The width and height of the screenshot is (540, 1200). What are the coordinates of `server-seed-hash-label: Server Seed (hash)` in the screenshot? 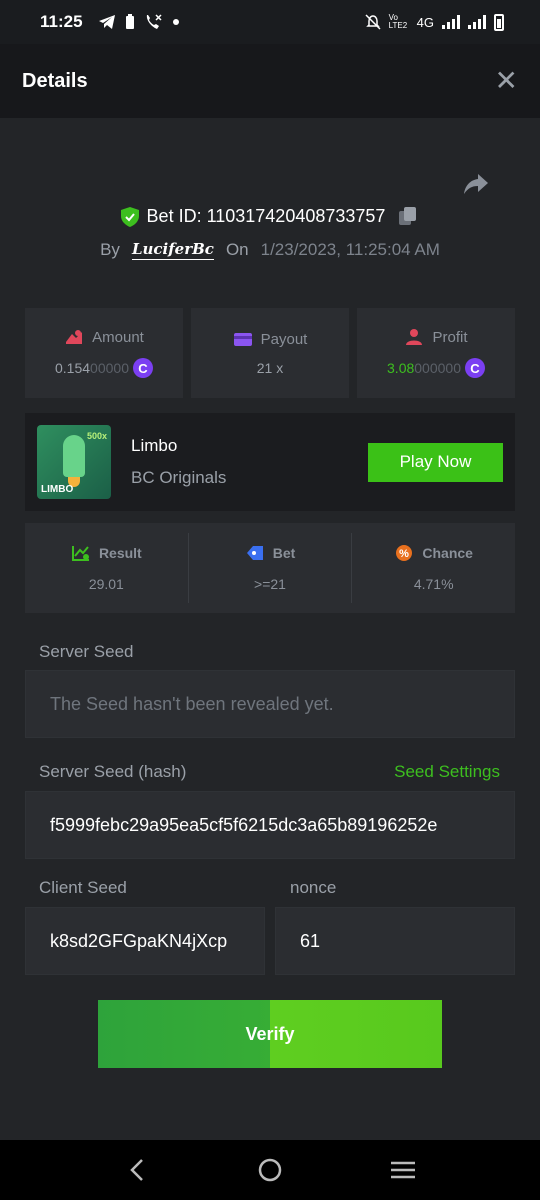 It's located at (113, 771).